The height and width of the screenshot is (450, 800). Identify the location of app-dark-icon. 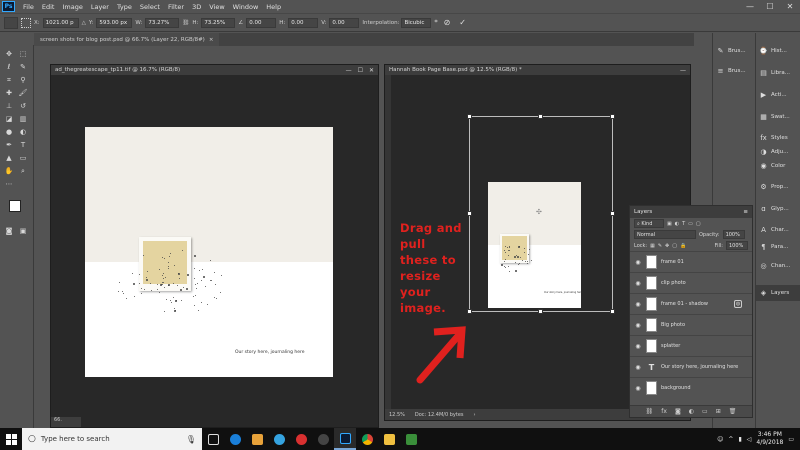
(323, 439).